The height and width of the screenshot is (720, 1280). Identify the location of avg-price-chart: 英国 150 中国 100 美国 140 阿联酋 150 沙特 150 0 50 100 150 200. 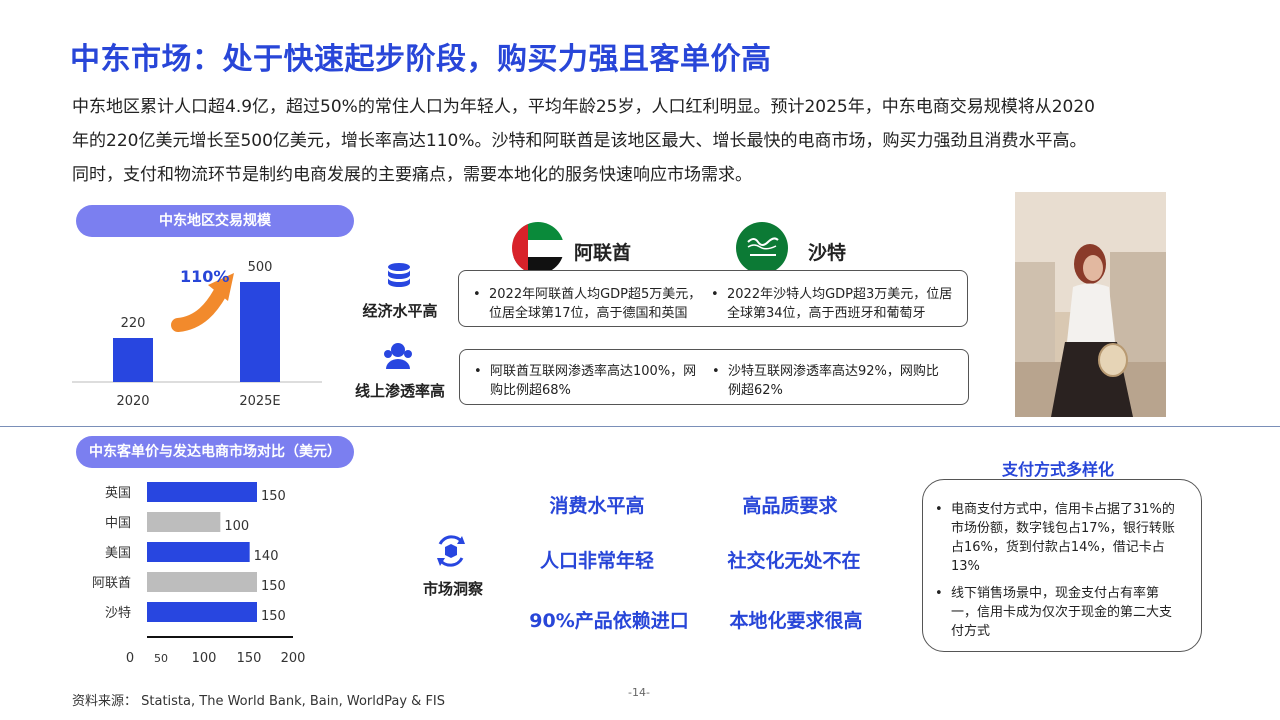
(199, 574).